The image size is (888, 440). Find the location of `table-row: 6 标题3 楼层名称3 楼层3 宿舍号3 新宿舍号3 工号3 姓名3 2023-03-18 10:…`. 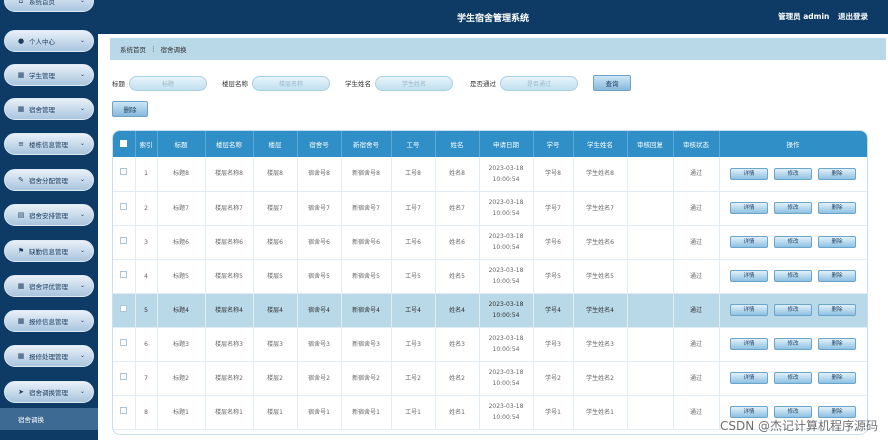

table-row: 6 标题3 楼层名称3 楼层3 宿舍号3 新宿舍号3 工号3 姓名3 2023-03-18 10:… is located at coordinates (490, 344).